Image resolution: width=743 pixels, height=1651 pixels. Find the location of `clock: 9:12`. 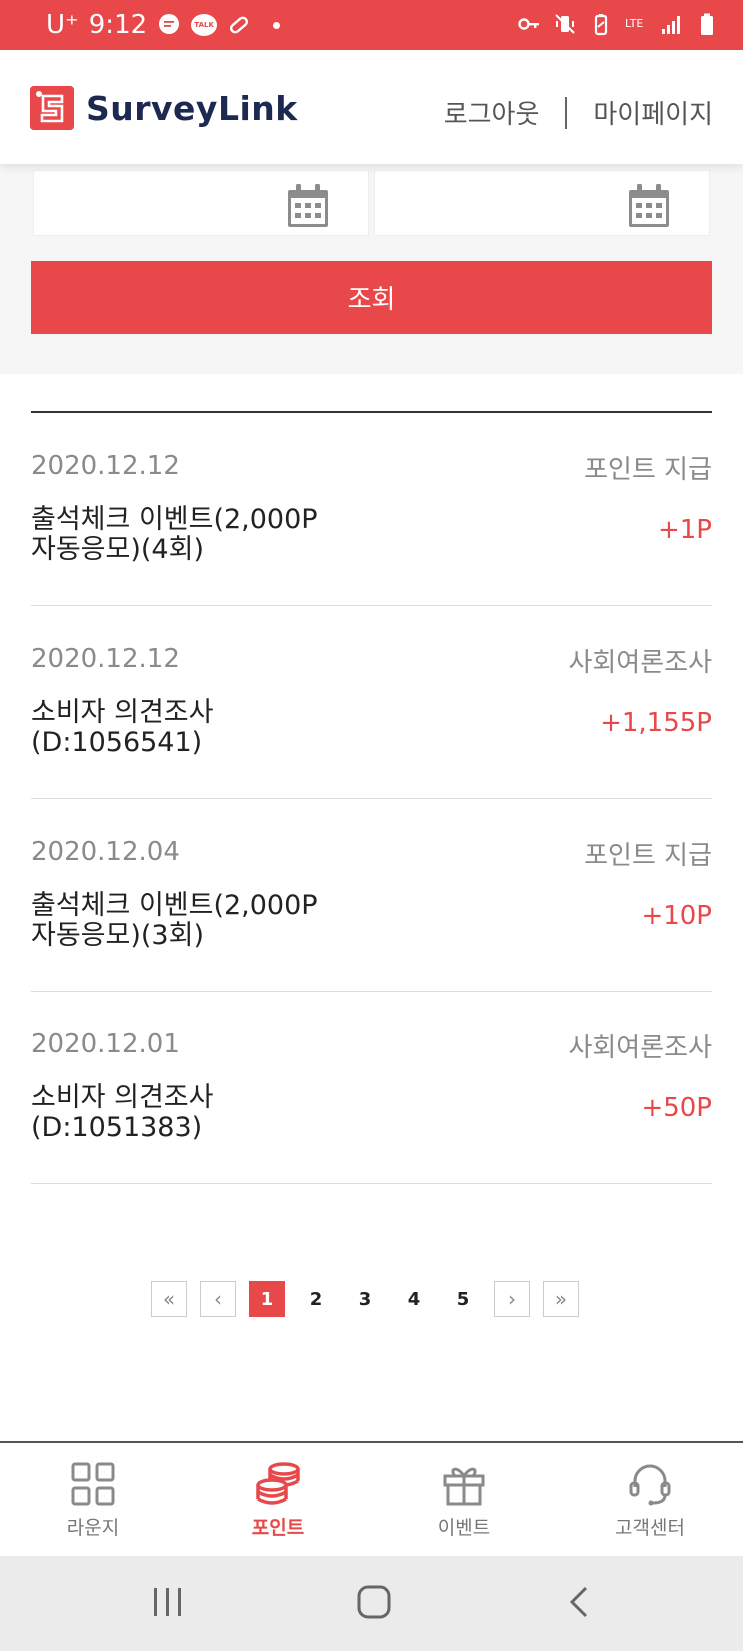

clock: 9:12 is located at coordinates (118, 25).